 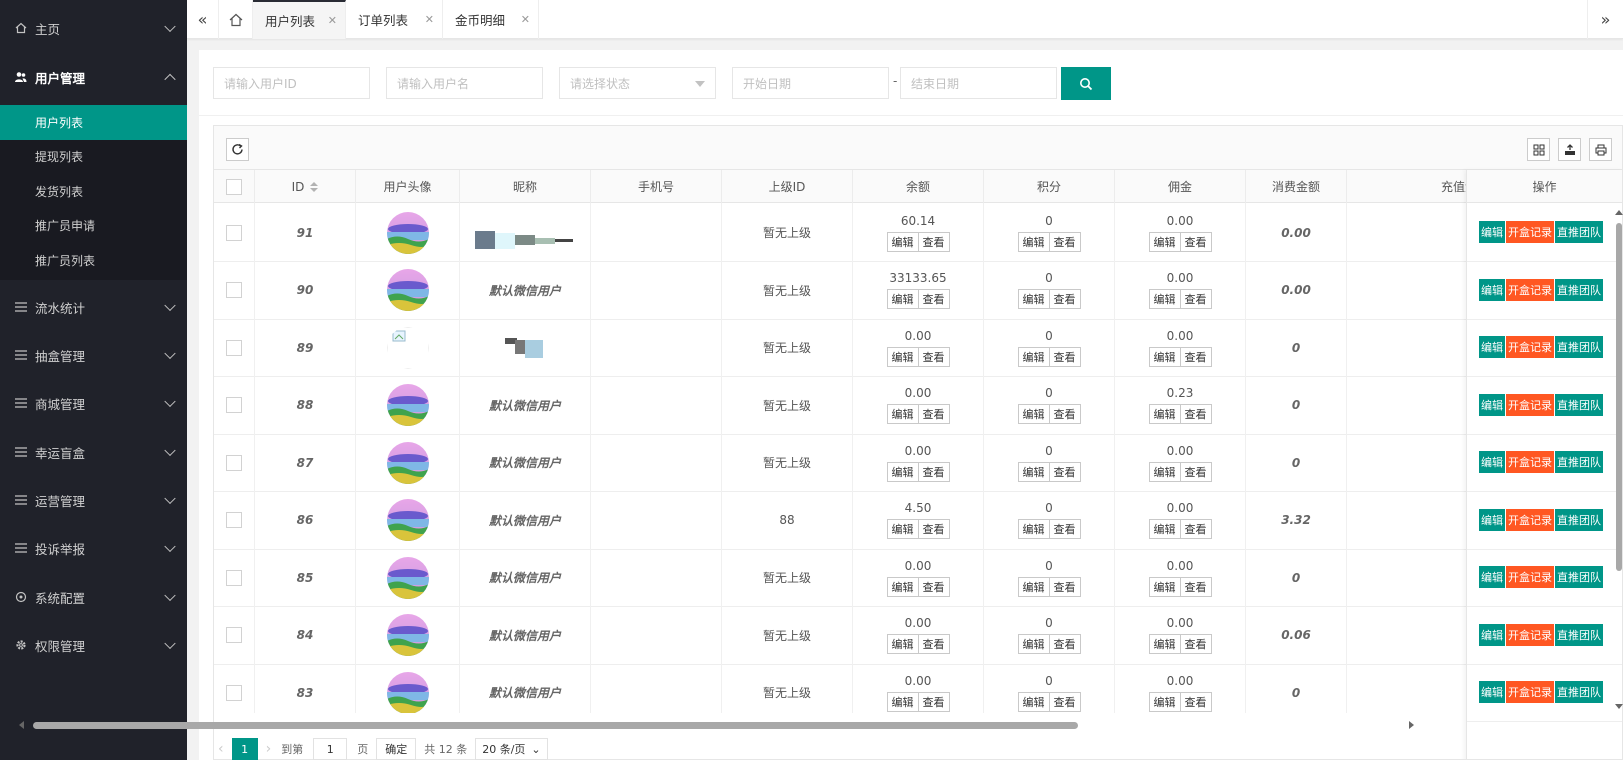 I want to click on export-button, so click(x=1569, y=149).